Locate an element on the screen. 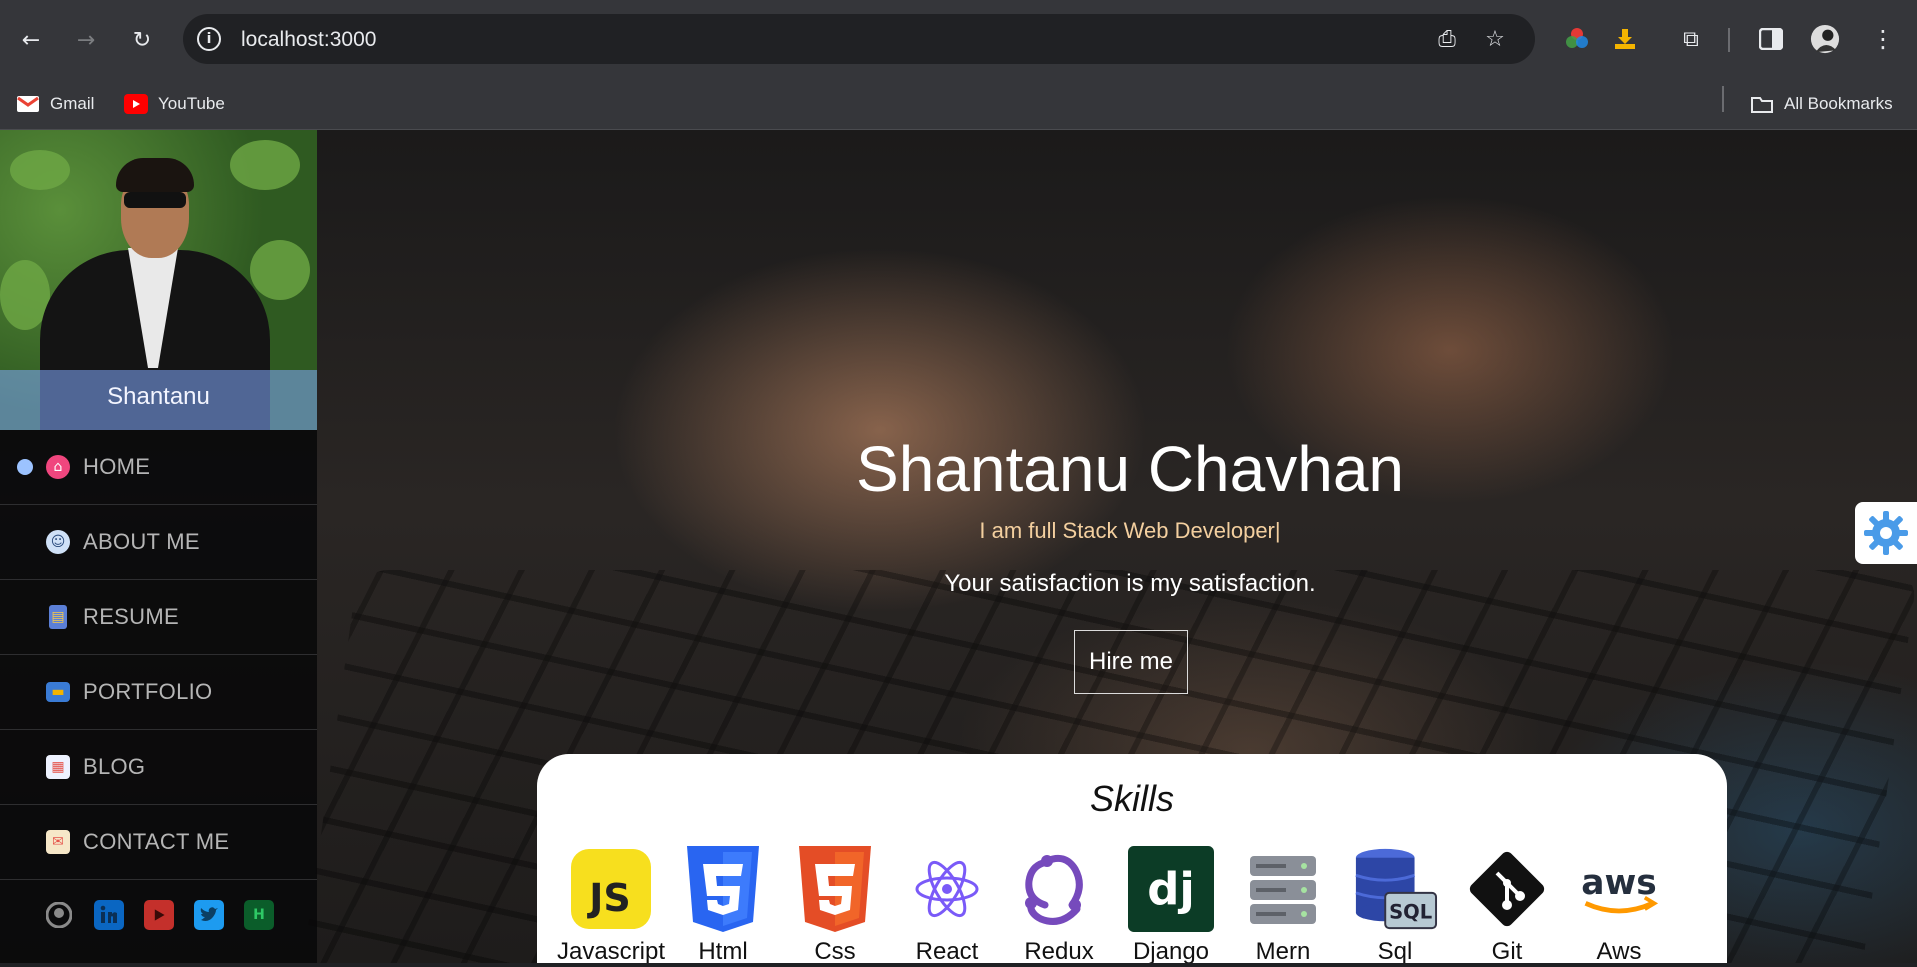 The image size is (1917, 967). django-icon: dj is located at coordinates (1171, 889).